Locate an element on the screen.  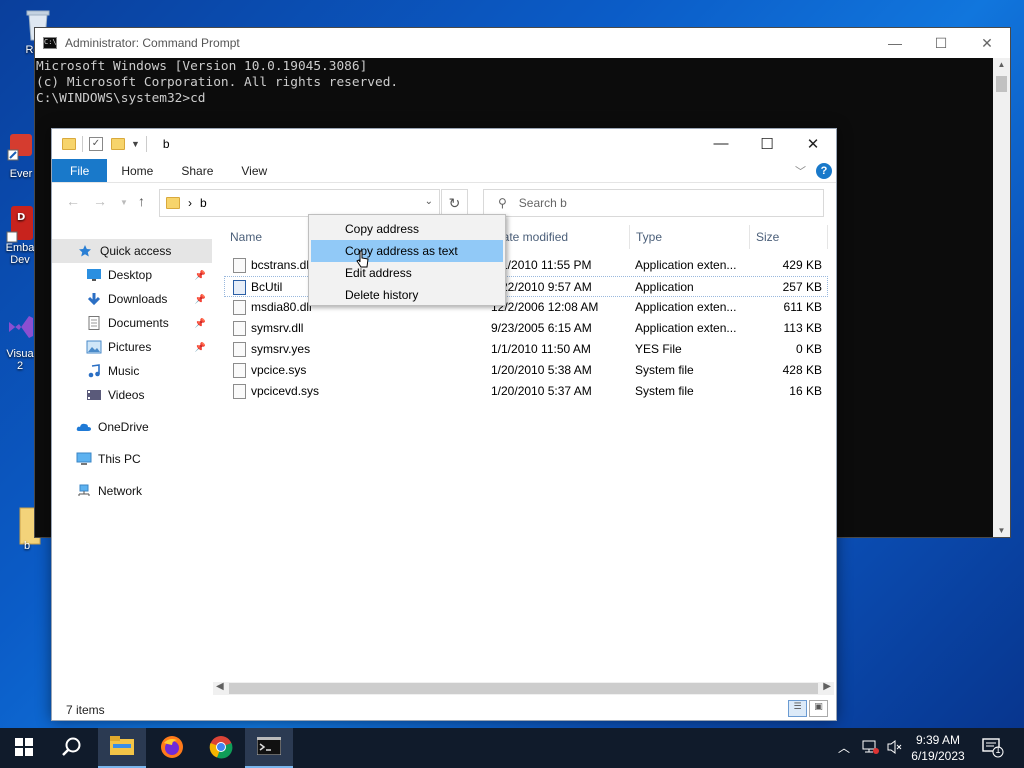
new-folder-icon is located at coordinates (118, 144).